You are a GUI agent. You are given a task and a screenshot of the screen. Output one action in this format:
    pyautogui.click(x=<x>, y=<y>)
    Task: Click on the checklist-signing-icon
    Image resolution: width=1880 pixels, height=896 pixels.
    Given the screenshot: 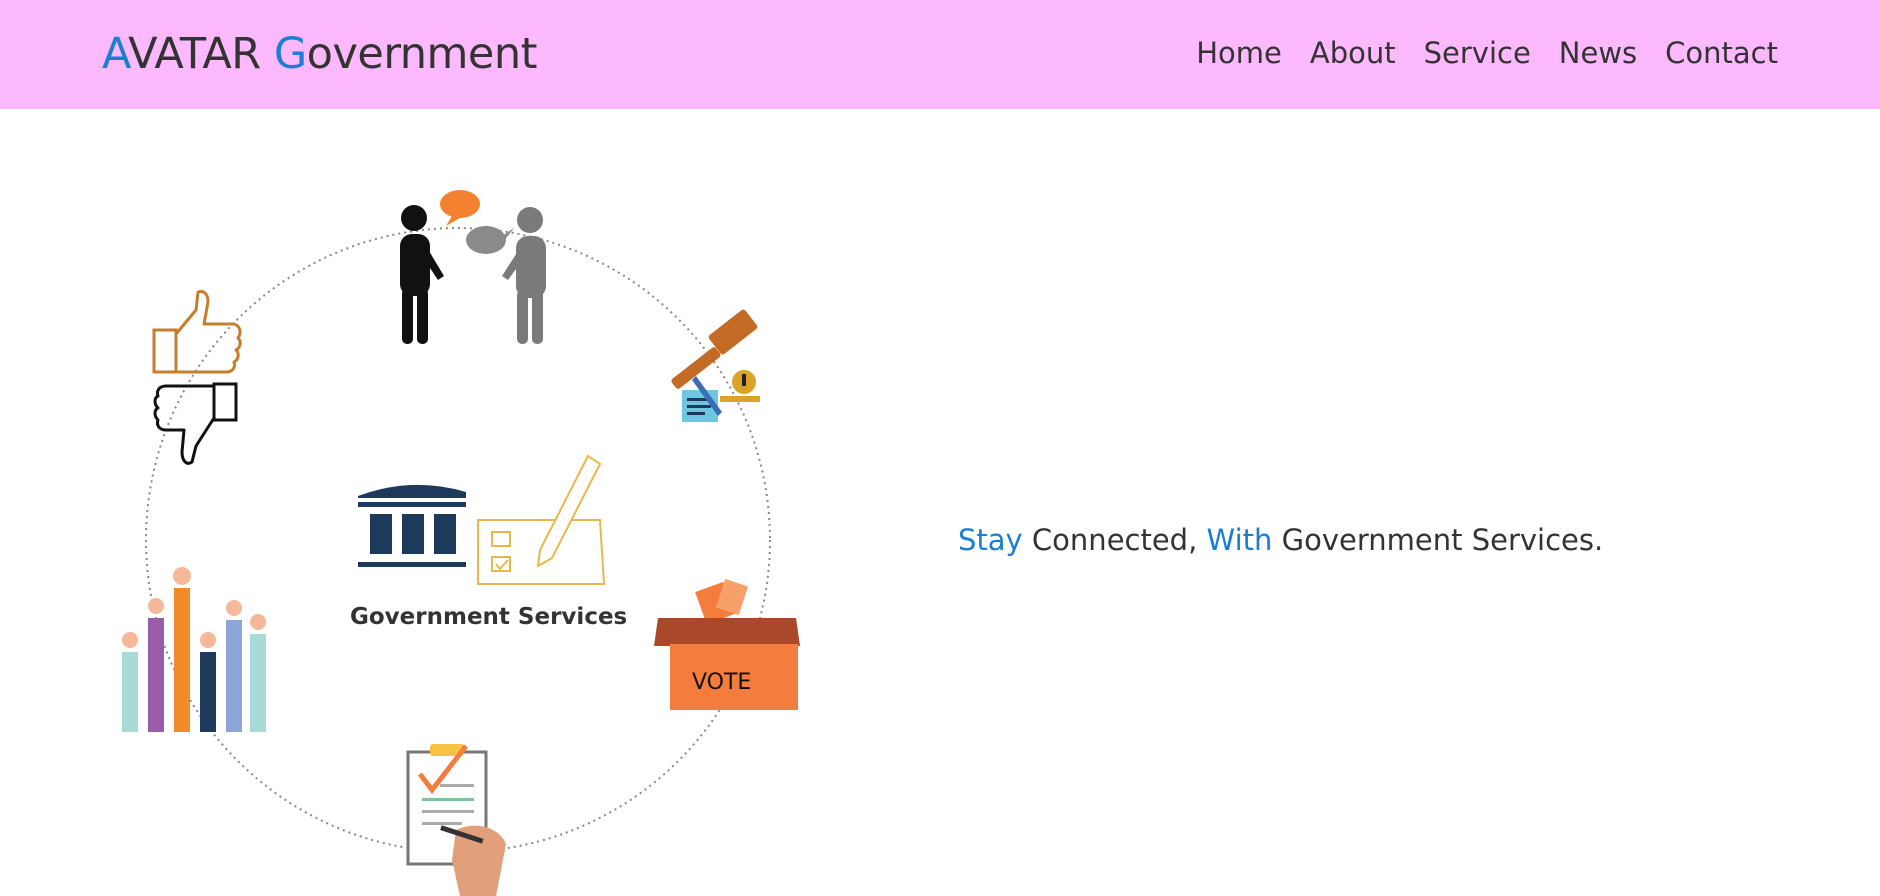 What is the action you would take?
    pyautogui.click(x=456, y=820)
    